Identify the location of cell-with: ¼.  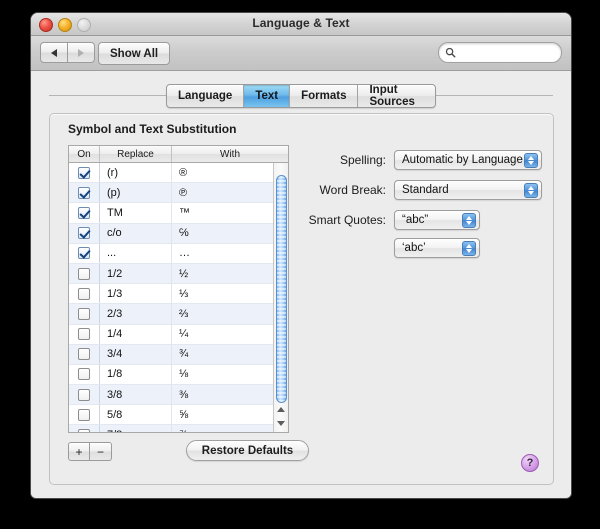
(230, 334).